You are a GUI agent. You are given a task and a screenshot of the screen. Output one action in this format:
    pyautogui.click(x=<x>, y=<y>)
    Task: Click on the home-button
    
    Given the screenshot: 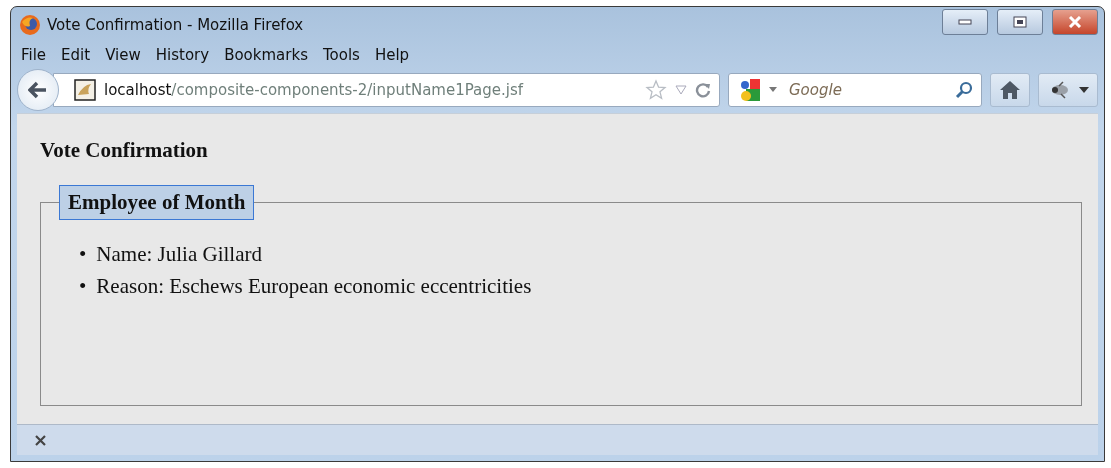 What is the action you would take?
    pyautogui.click(x=1010, y=90)
    